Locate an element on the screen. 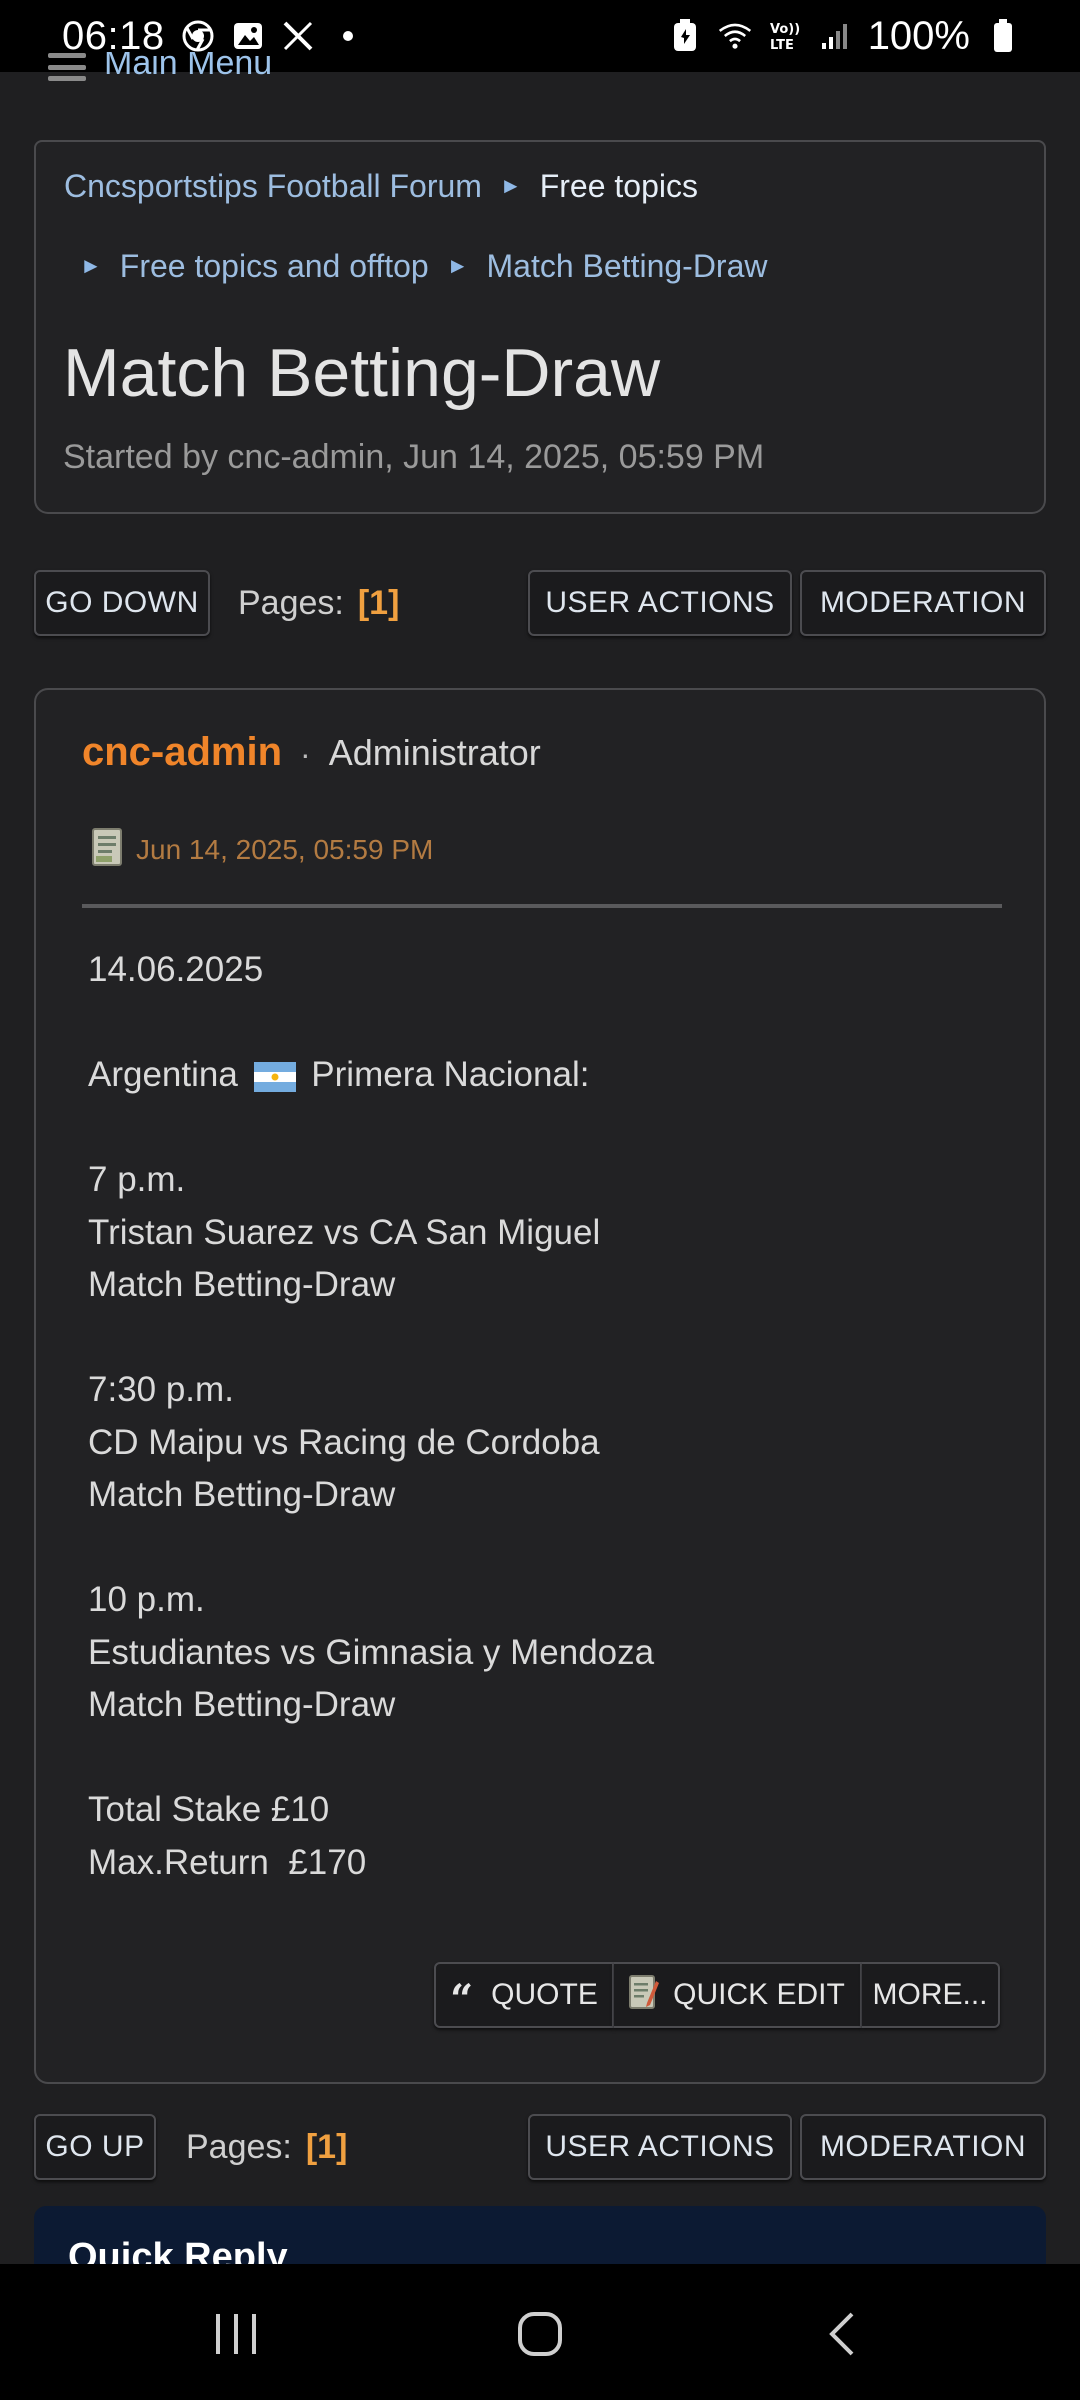  battery-icon is located at coordinates (1003, 36).